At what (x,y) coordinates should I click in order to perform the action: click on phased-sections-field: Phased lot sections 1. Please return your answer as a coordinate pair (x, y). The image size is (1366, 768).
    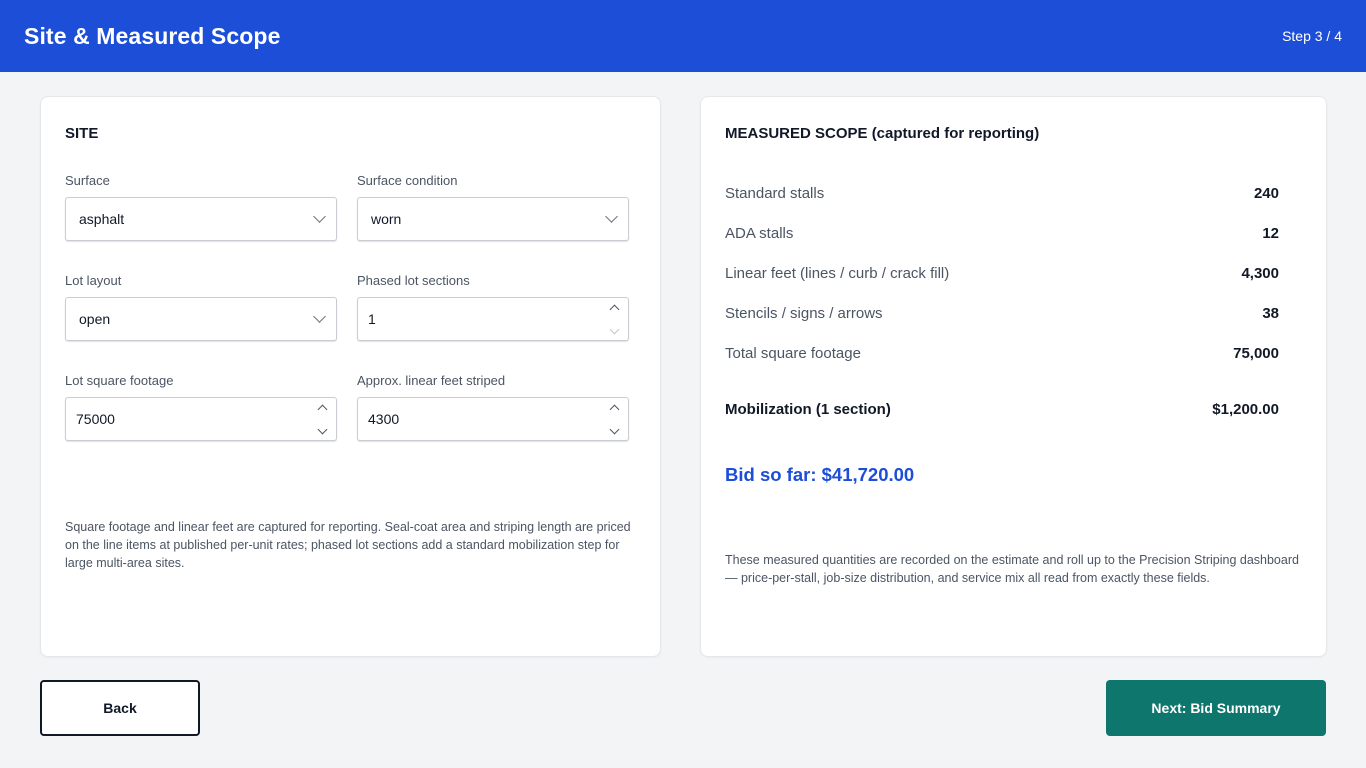
    Looking at the image, I should click on (493, 307).